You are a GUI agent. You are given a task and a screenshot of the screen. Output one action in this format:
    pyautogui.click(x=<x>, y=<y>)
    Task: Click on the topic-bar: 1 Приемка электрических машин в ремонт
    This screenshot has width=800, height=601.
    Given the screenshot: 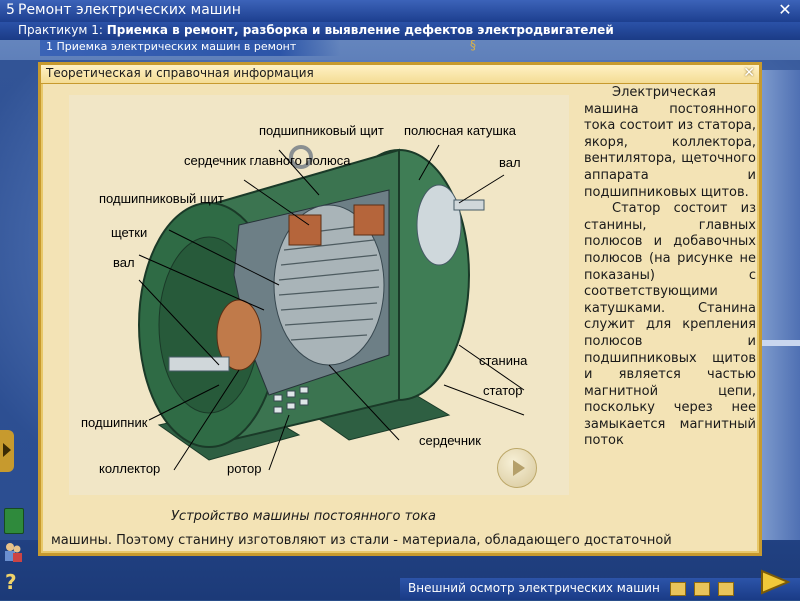 What is the action you would take?
    pyautogui.click(x=190, y=48)
    